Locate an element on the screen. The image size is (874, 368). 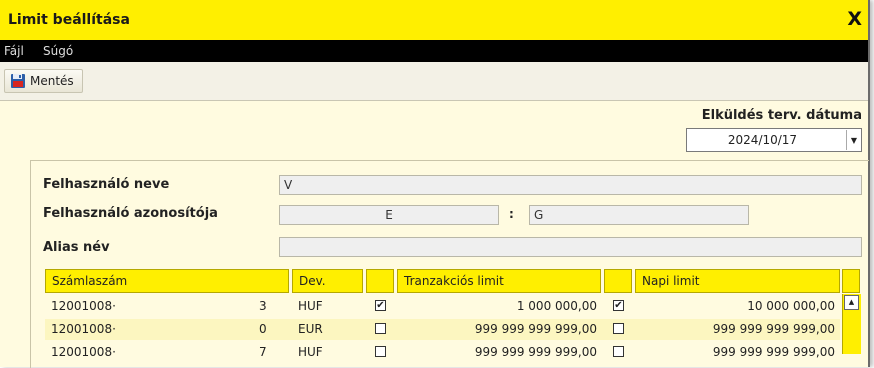
send-date-block: Elküldés terv. dátuma 2024/10/17 ▼ is located at coordinates (774, 130).